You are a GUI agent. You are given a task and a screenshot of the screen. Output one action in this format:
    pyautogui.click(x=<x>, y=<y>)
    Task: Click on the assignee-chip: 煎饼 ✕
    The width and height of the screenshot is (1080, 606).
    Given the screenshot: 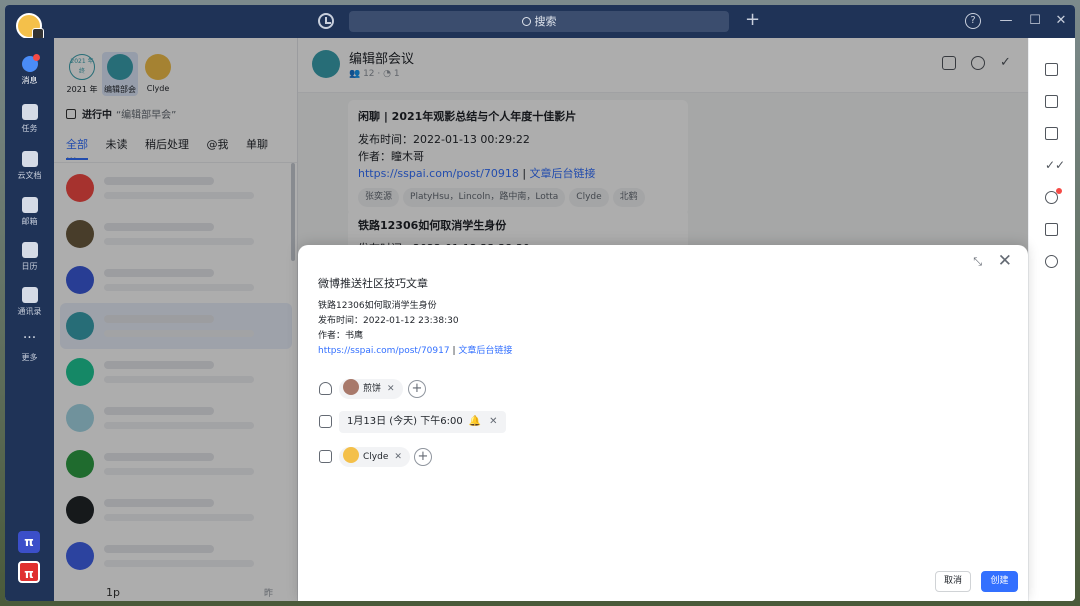 What is the action you would take?
    pyautogui.click(x=371, y=389)
    